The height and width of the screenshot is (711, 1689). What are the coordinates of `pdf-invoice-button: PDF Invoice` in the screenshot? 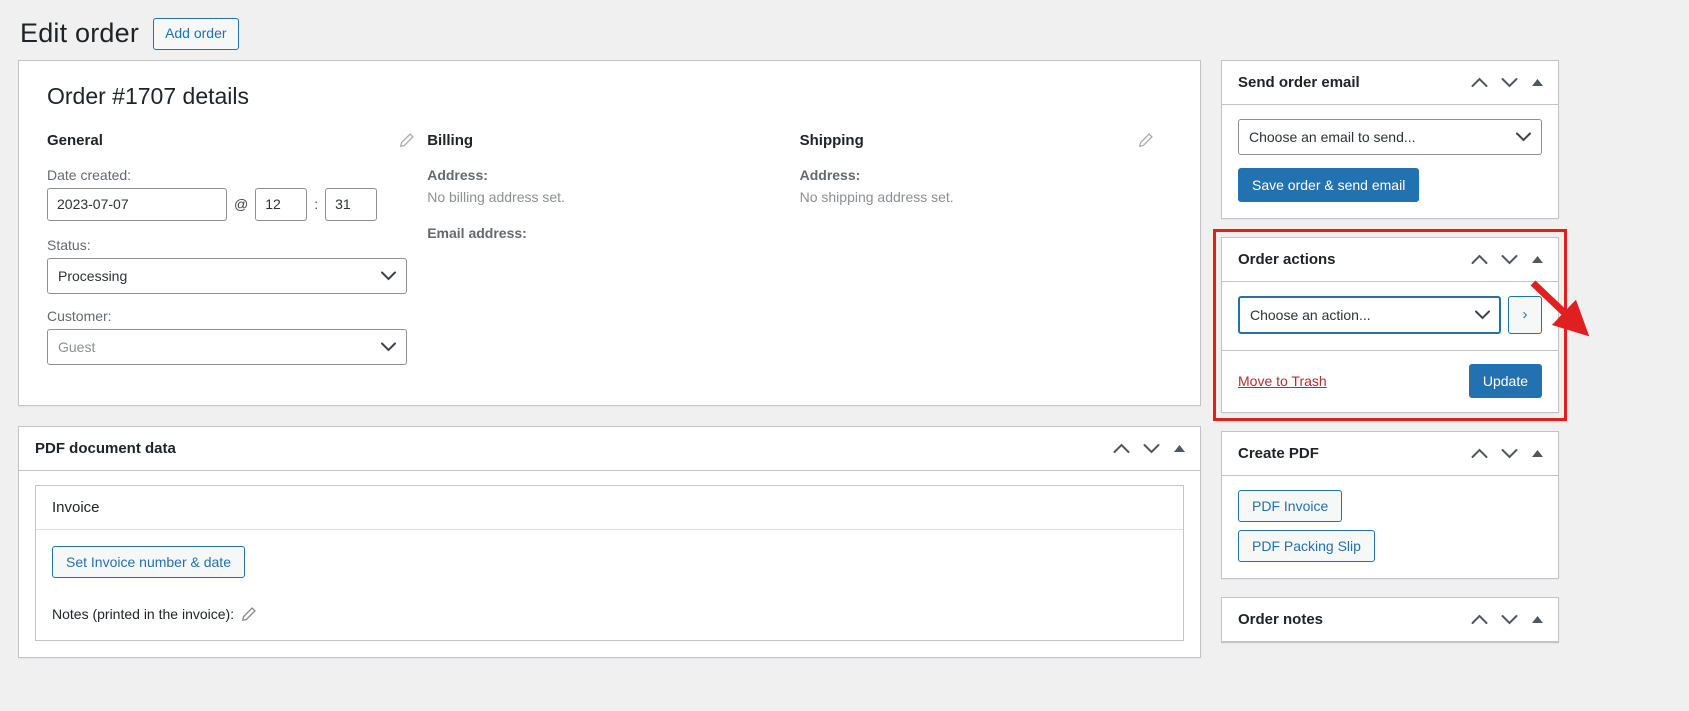 It's located at (1290, 505).